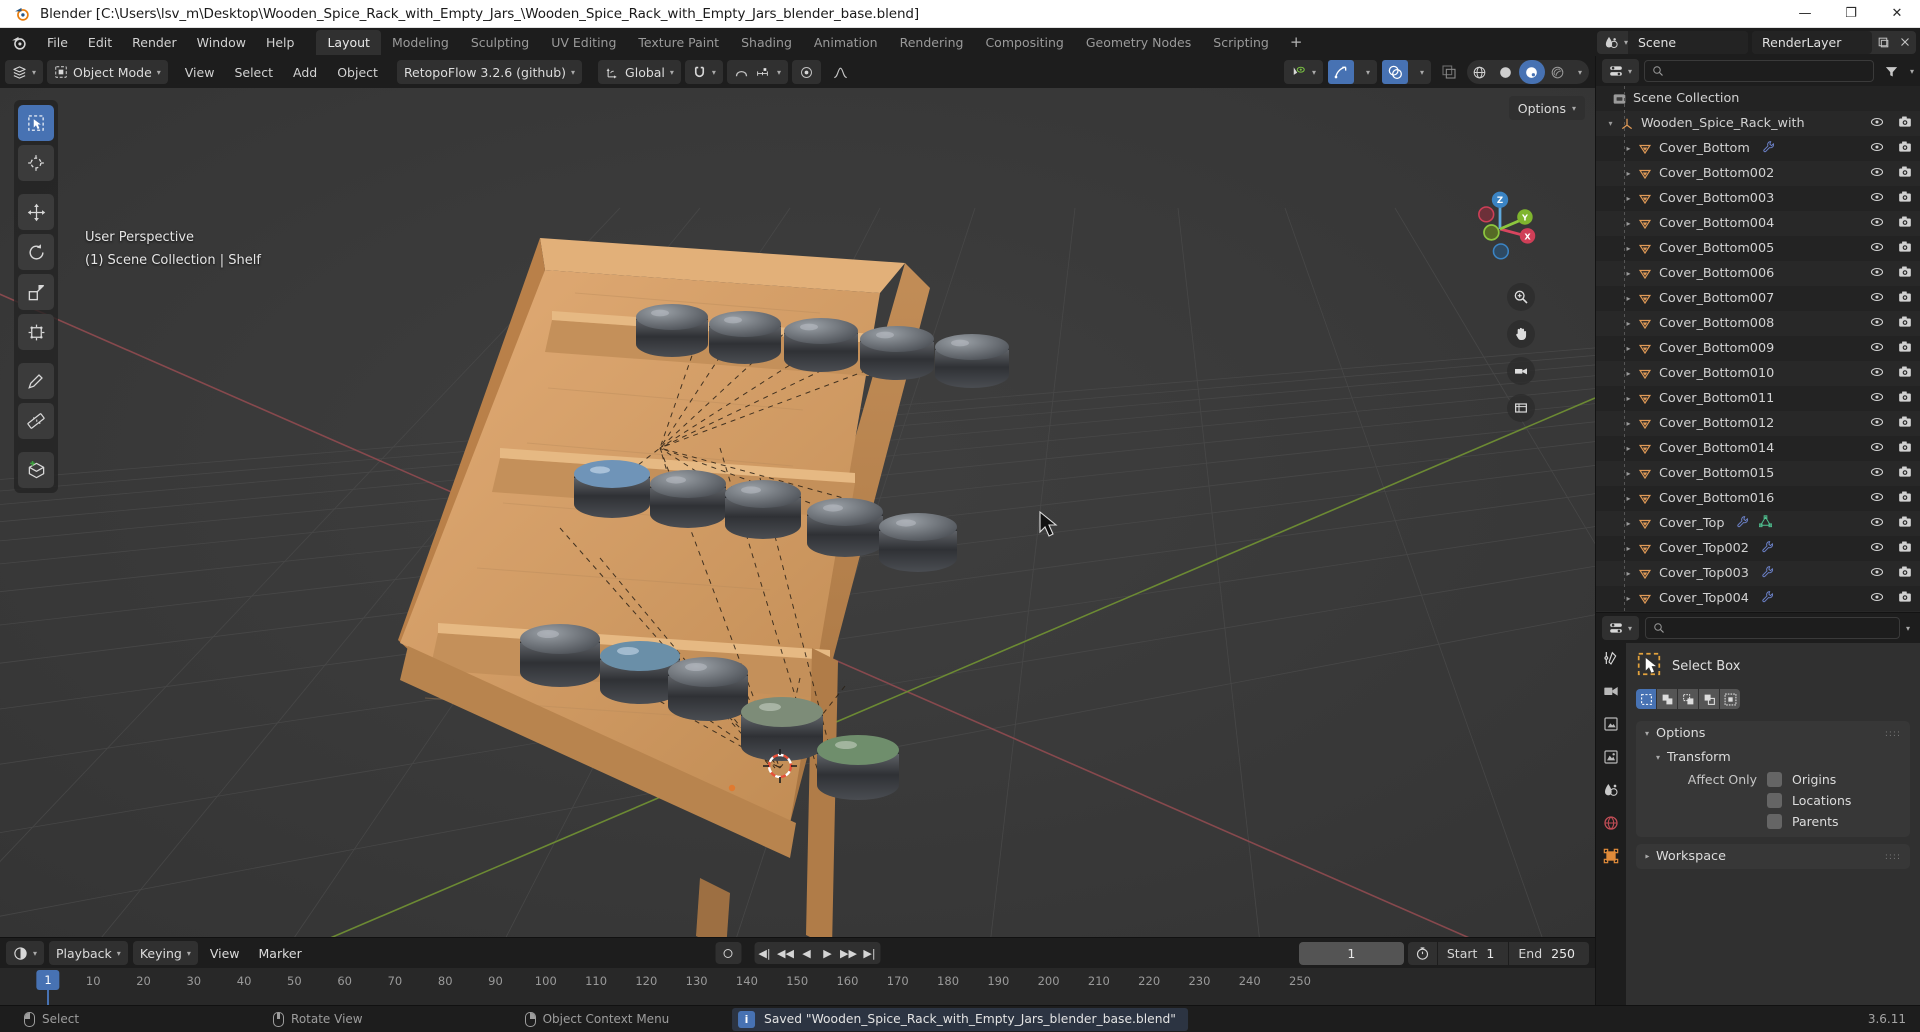  Describe the element at coordinates (489, 72) in the screenshot. I see `retopoflow-menu: RetopoFlow 3.2.6 (github) ▾` at that location.